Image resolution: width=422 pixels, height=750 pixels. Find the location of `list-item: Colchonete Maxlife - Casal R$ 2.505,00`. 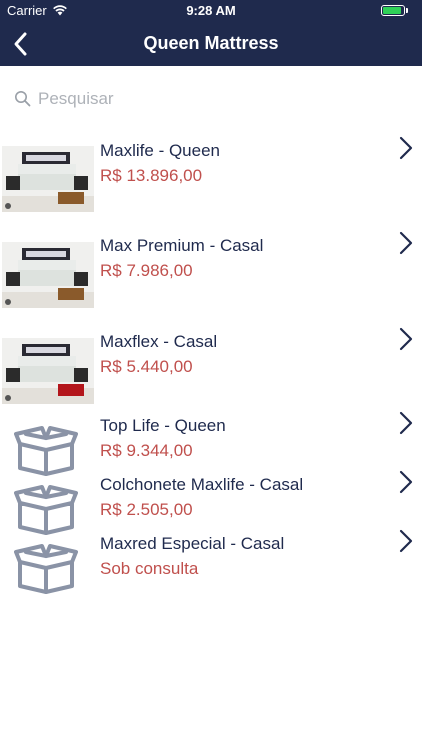

list-item: Colchonete Maxlife - Casal R$ 2.505,00 is located at coordinates (211, 502).